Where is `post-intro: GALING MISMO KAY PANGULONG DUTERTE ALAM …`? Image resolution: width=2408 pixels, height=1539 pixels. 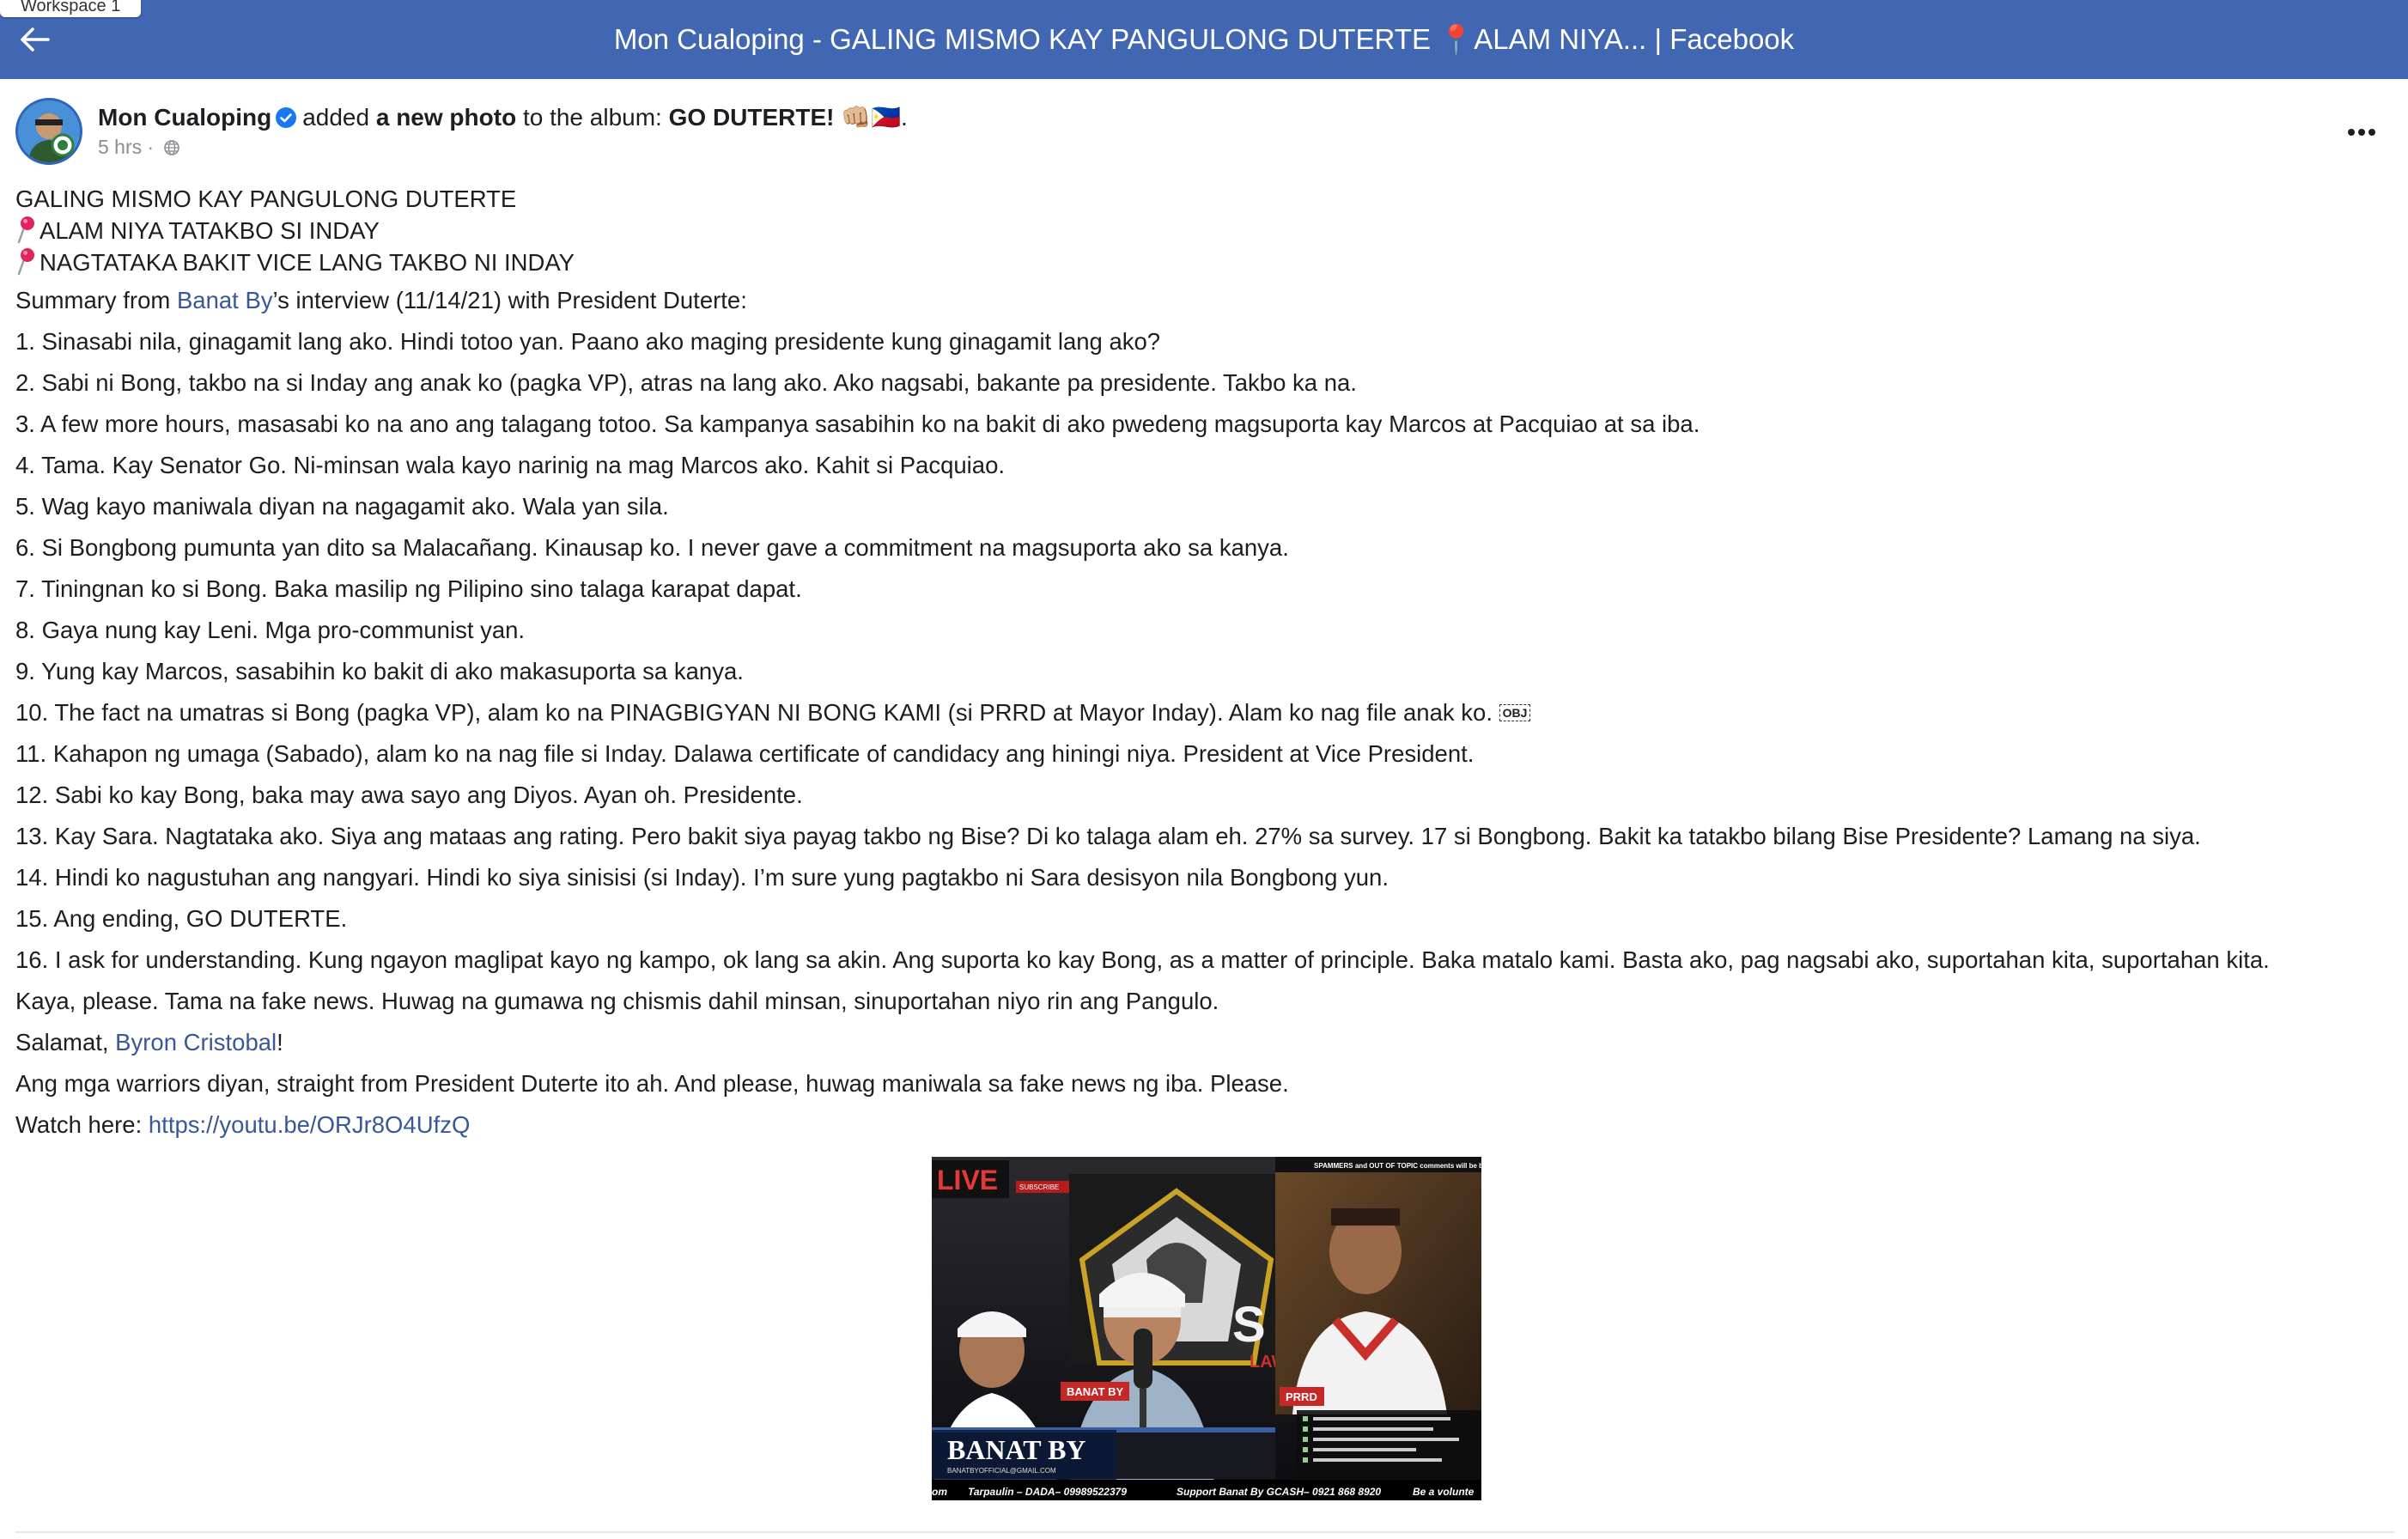
post-intro: GALING MISMO KAY PANGULONG DUTERTE ALAM … is located at coordinates (1204, 231).